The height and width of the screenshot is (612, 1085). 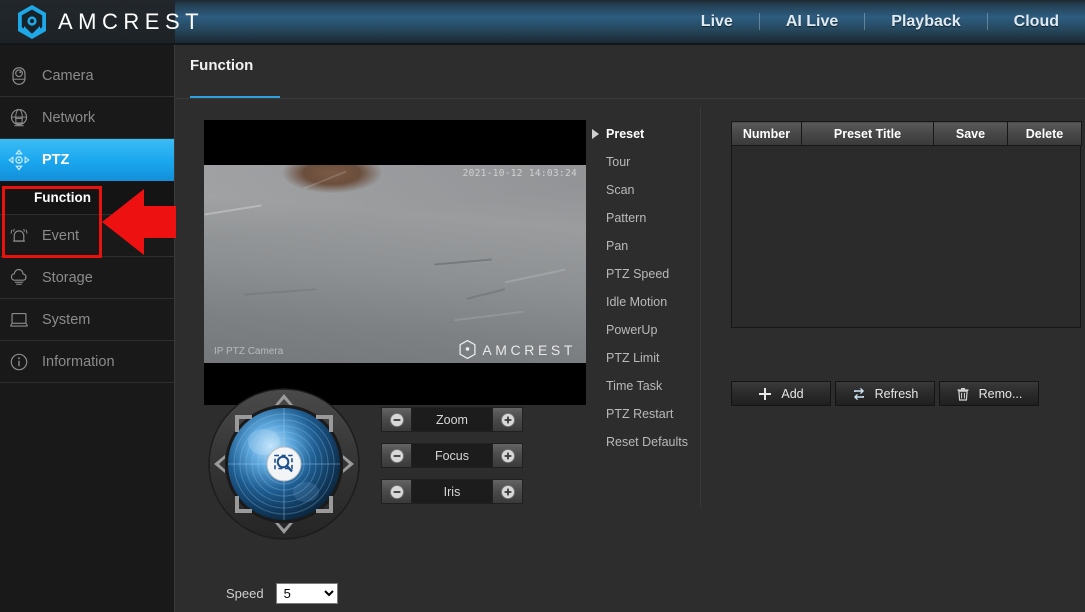 I want to click on function-menu-item-ptz-limit: PTZ Limit, so click(x=644, y=358).